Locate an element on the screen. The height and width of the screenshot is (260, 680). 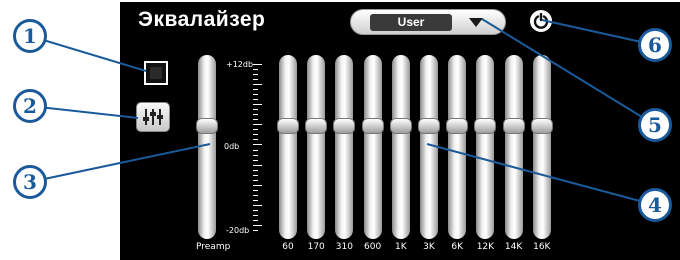
callout-5: 5 is located at coordinates (655, 125).